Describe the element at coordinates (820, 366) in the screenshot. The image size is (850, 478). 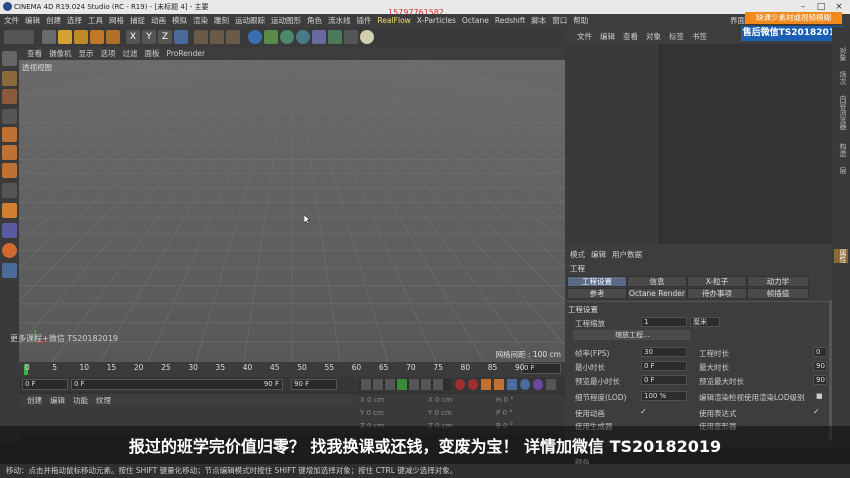
I see `max-time-input: 90` at that location.